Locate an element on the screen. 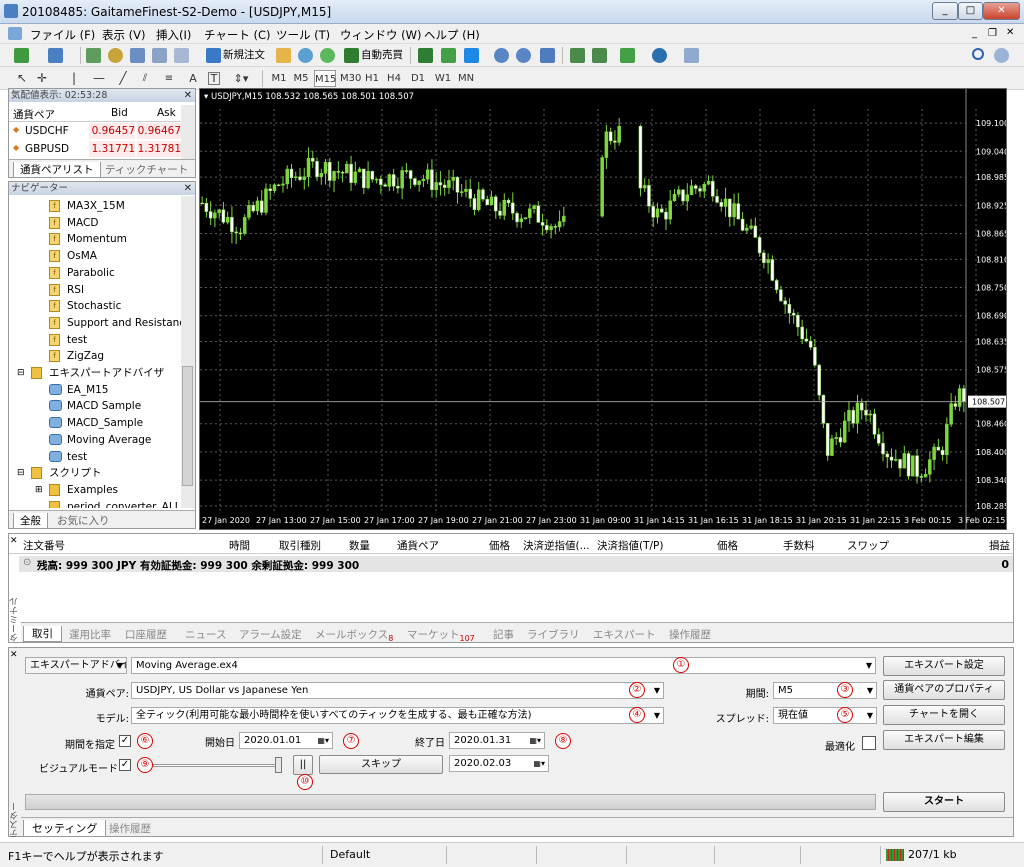 The image size is (1024, 867). col-time: 時間 is located at coordinates (239, 545).